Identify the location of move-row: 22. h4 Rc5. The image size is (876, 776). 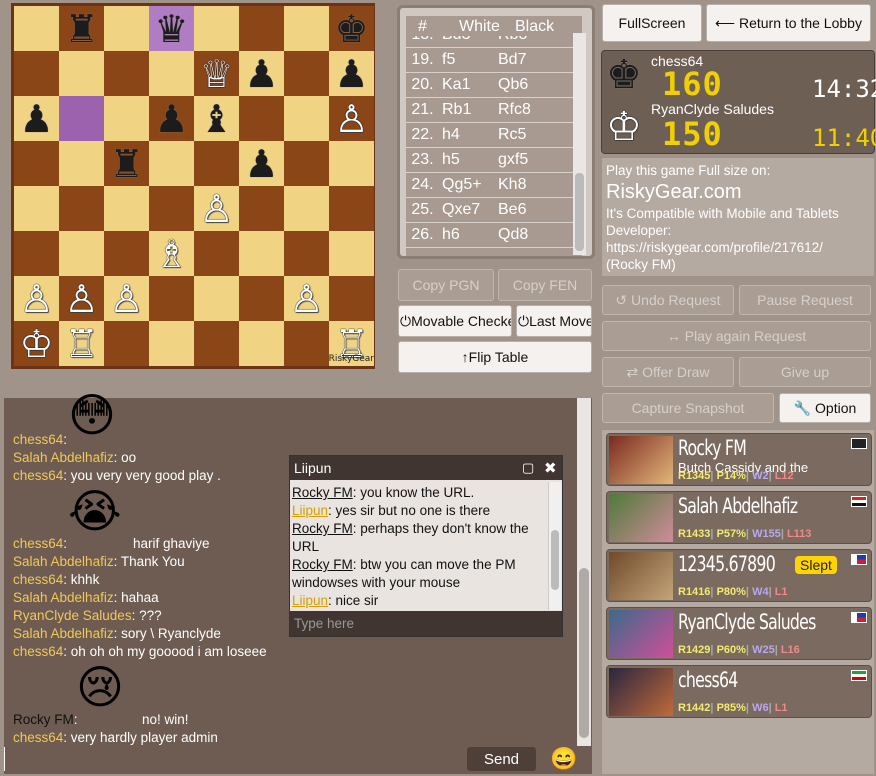
(494, 135).